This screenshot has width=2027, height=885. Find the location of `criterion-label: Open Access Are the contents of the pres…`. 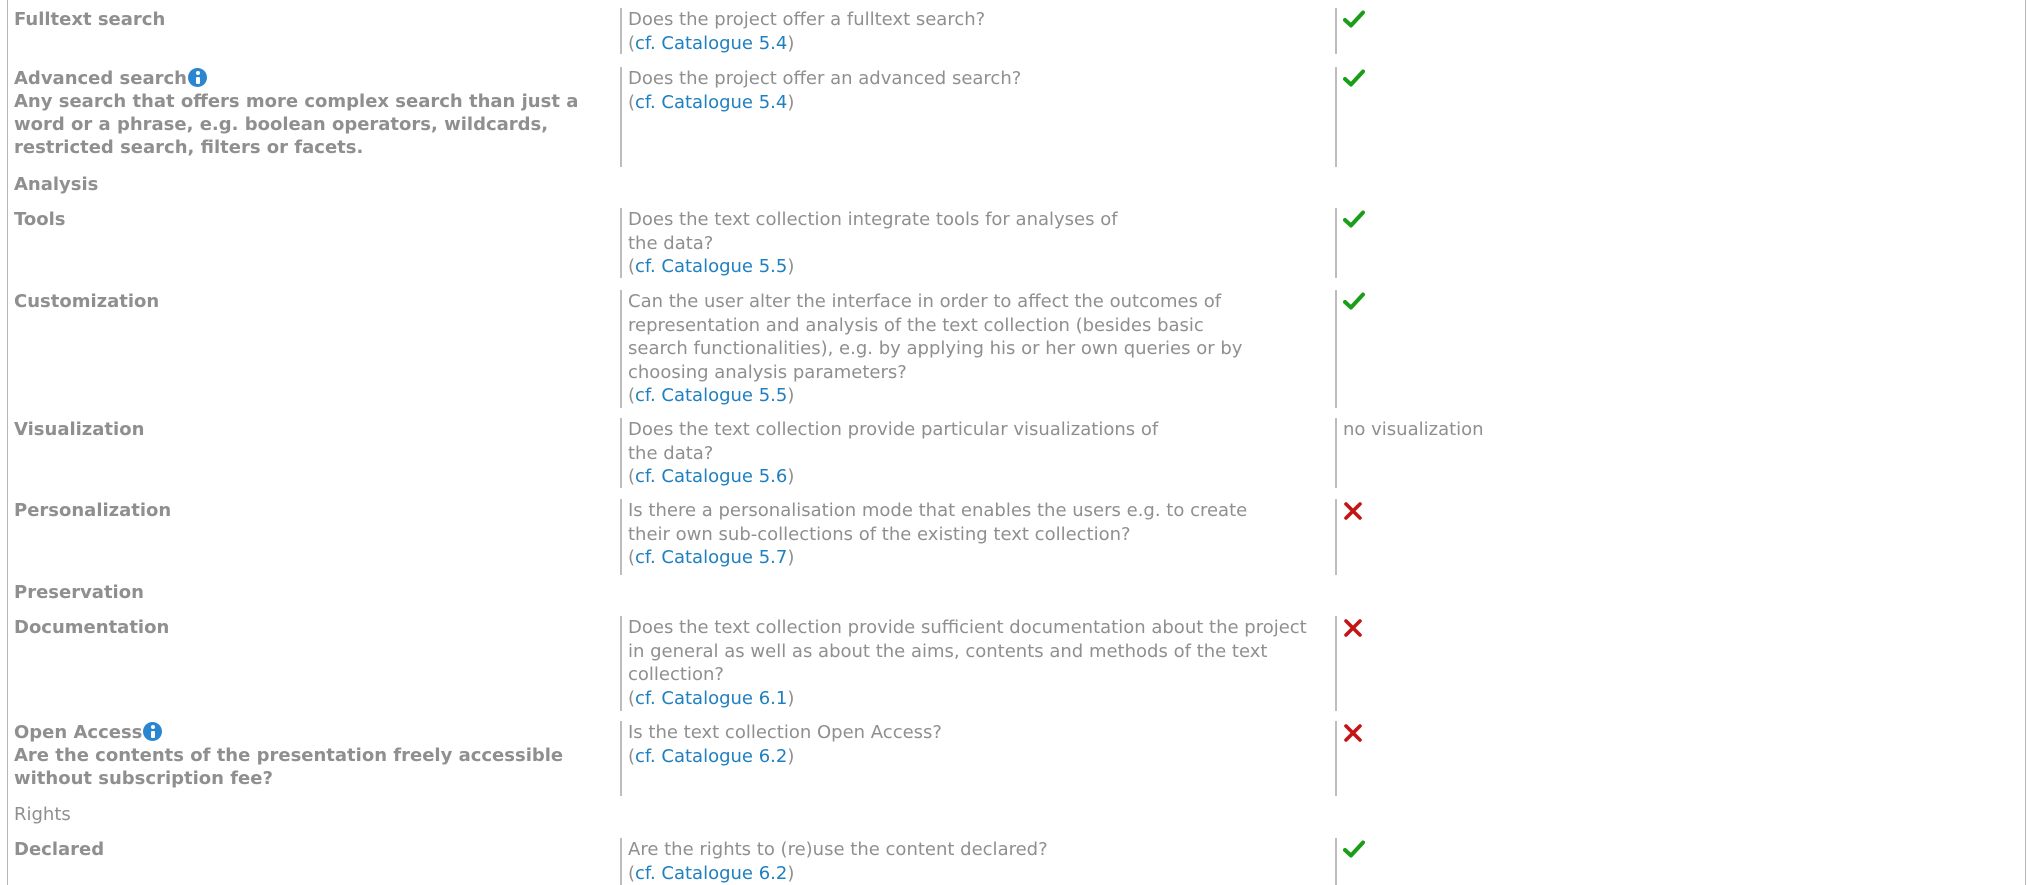

criterion-label: Open Access Are the contents of the pres… is located at coordinates (304, 755).